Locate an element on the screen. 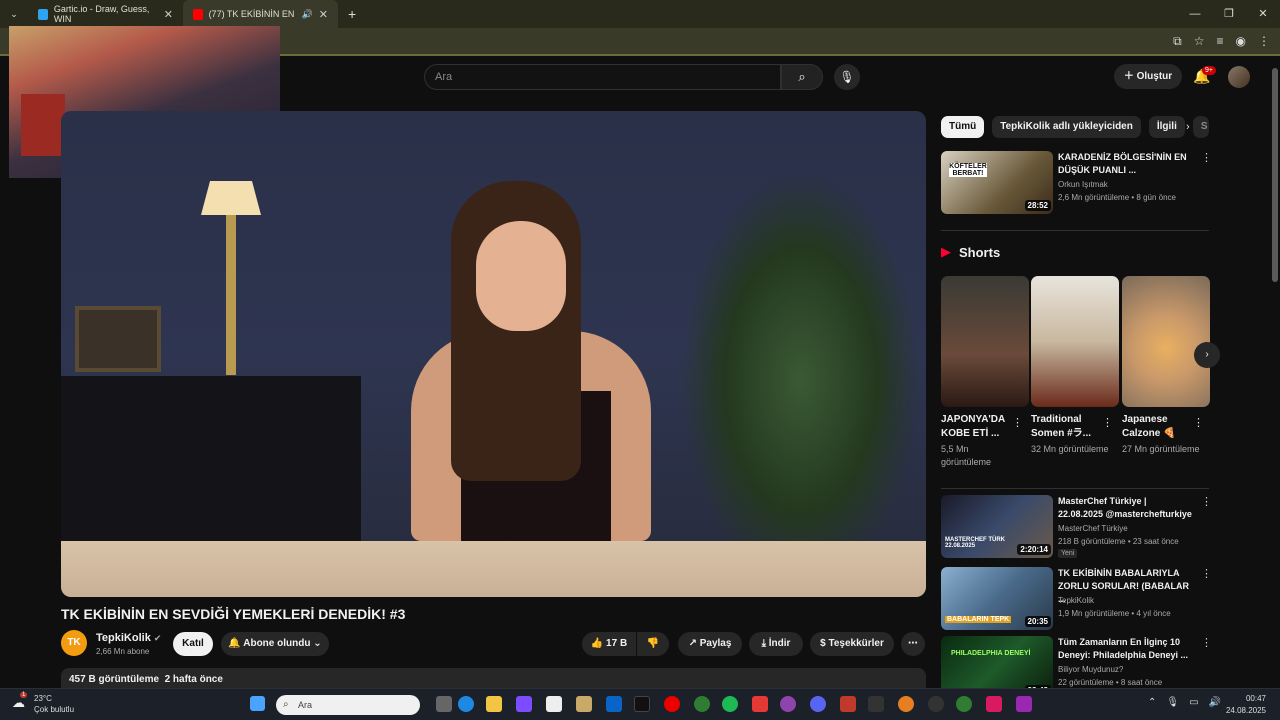 The height and width of the screenshot is (720, 1280). task-view-icon is located at coordinates (444, 704).